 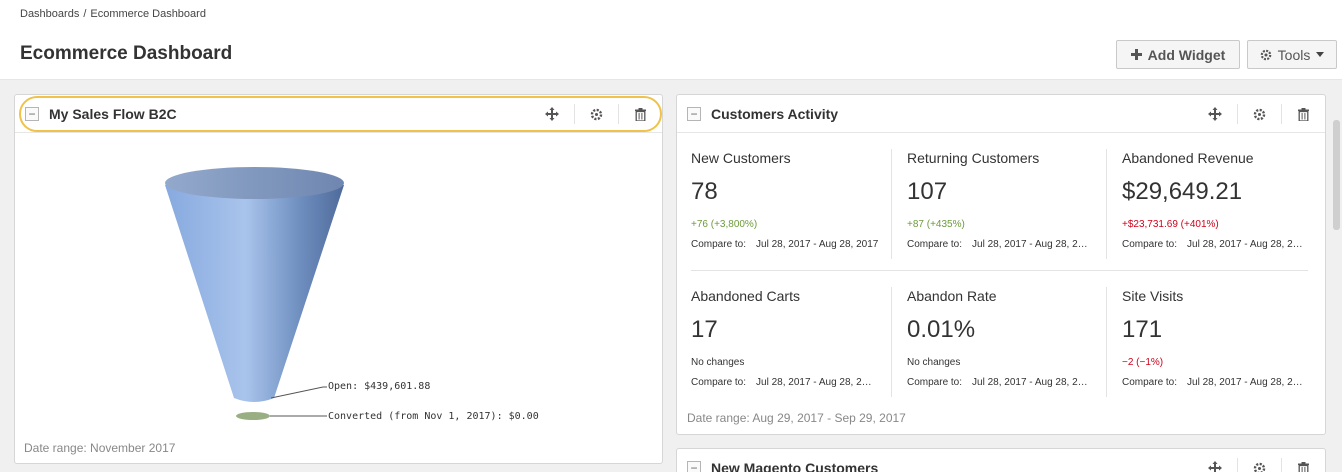 What do you see at coordinates (745, 296) in the screenshot?
I see `metric-label: Abandoned Carts` at bounding box center [745, 296].